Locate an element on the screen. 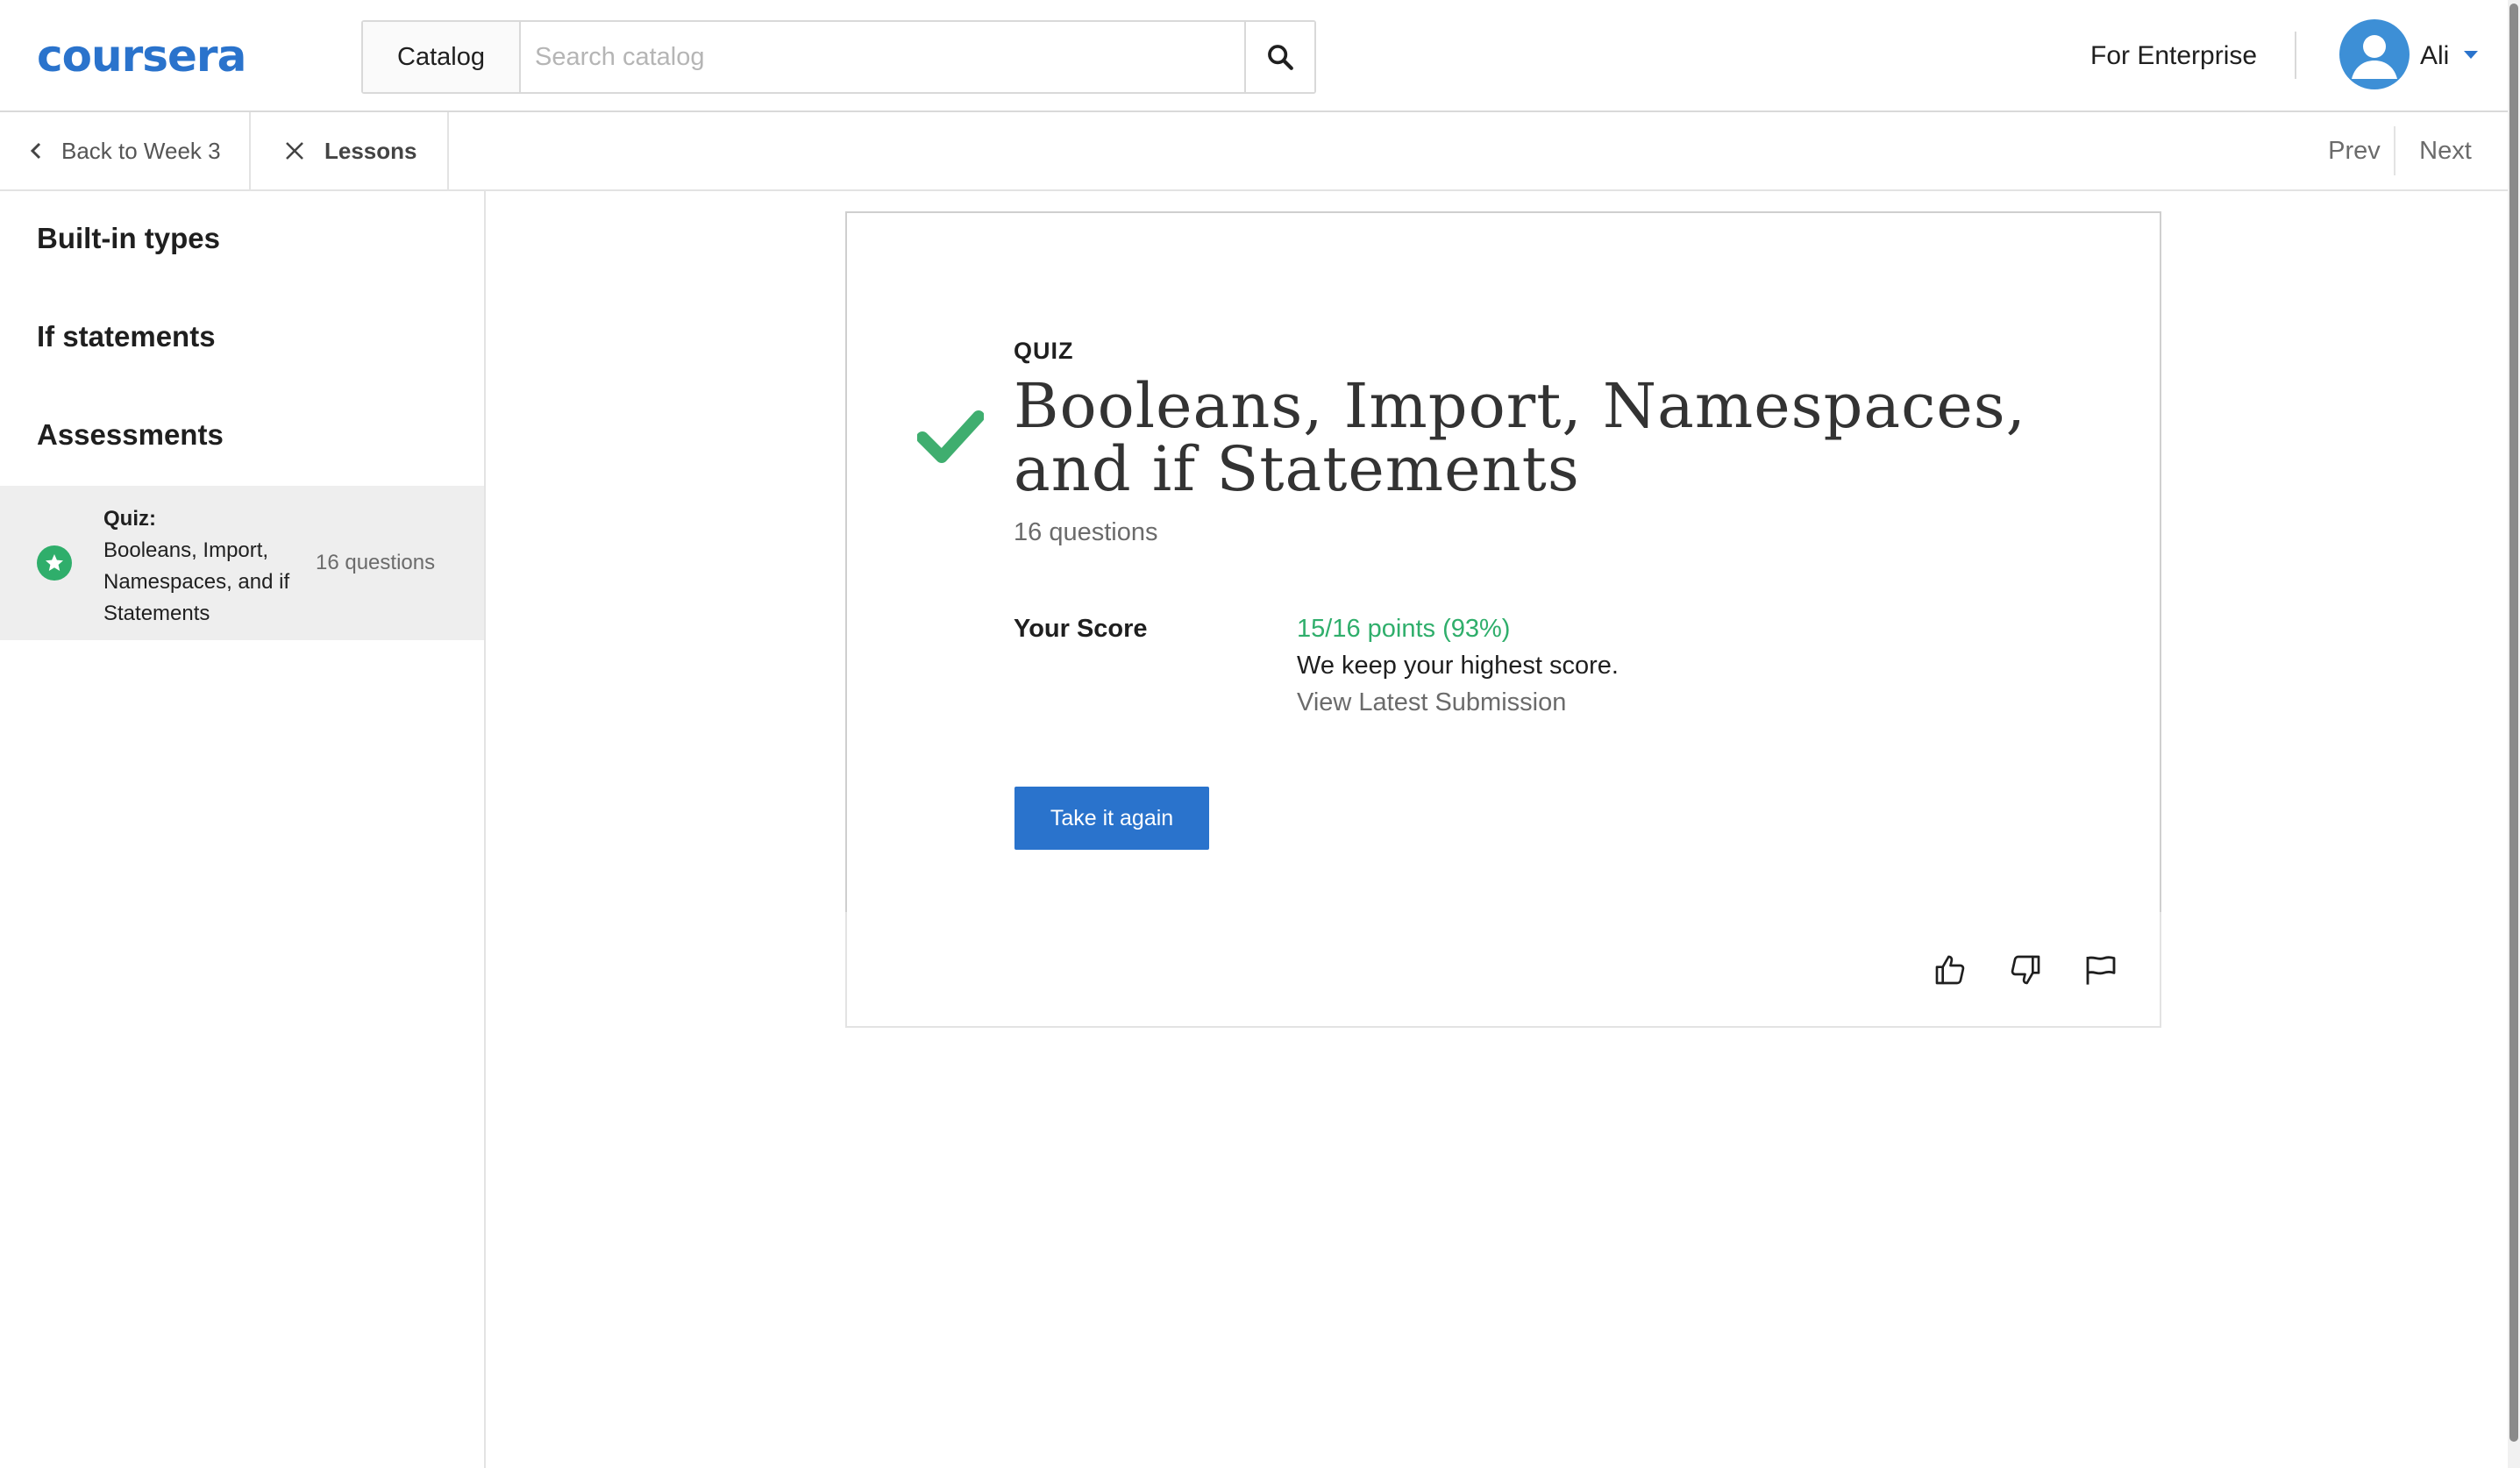 Image resolution: width=2520 pixels, height=1468 pixels. quiz-question-count: 16 questions is located at coordinates (1086, 532).